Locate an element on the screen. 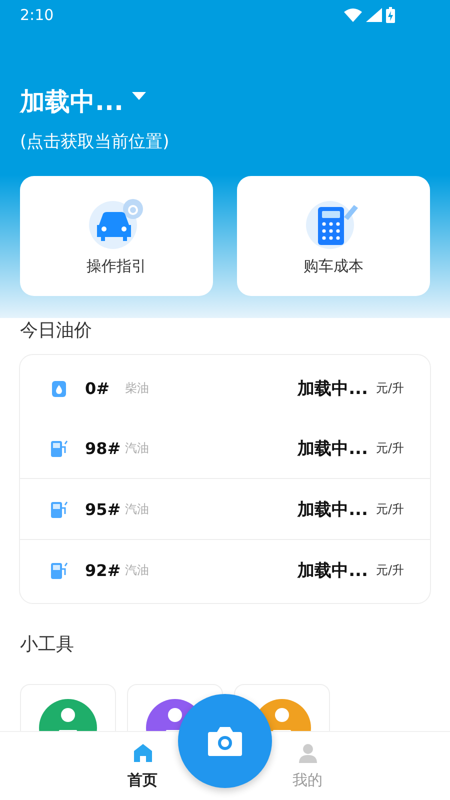 This screenshot has height=800, width=450. fuel-type: 柴油 is located at coordinates (137, 388).